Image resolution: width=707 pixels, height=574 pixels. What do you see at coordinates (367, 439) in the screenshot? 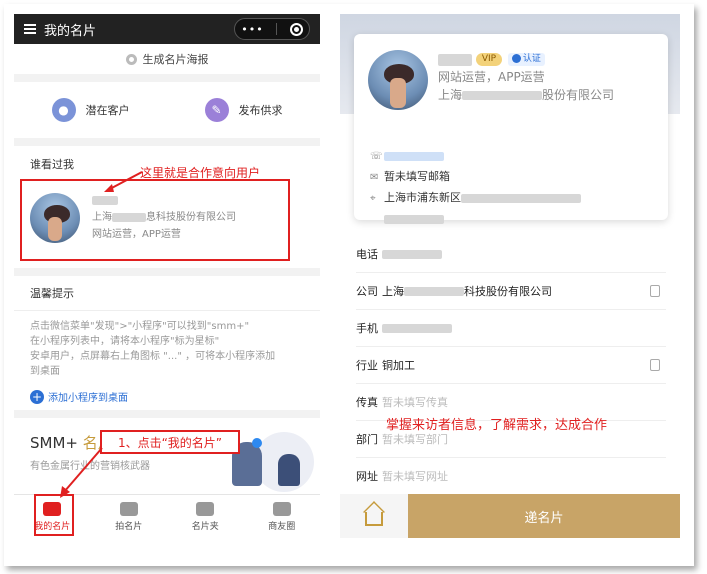
I see `row-label: 部门` at bounding box center [367, 439].